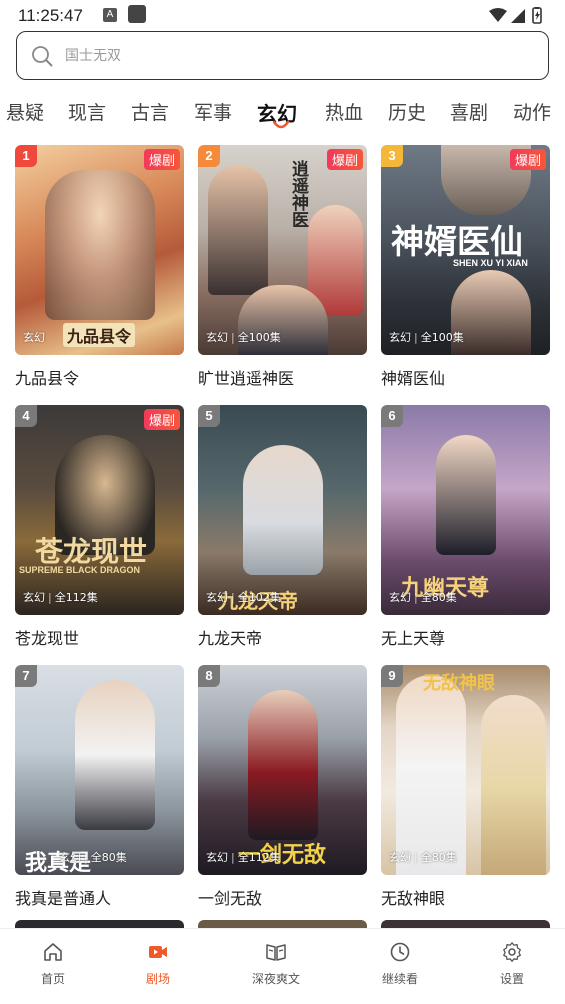  I want to click on book-icon, so click(276, 952).